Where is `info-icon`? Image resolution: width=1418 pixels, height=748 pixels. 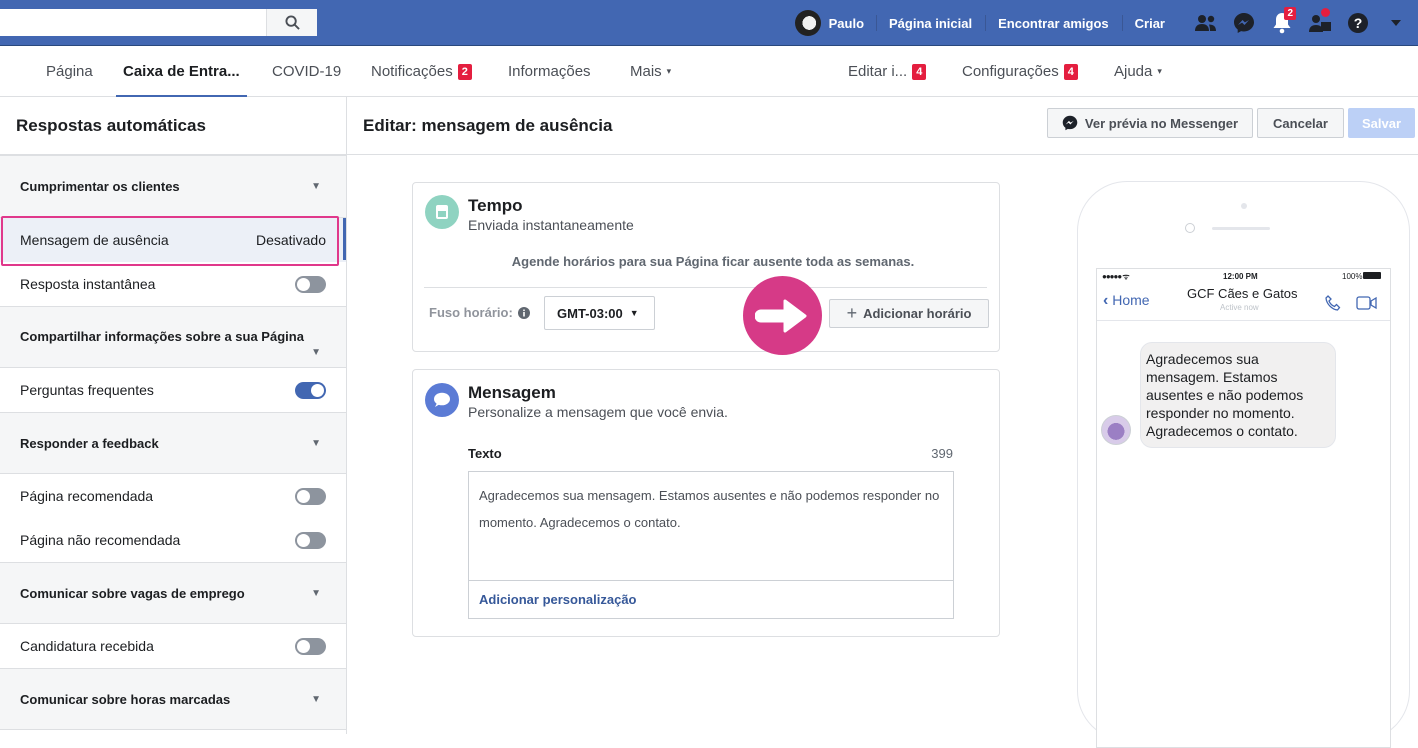
info-icon is located at coordinates (523, 312).